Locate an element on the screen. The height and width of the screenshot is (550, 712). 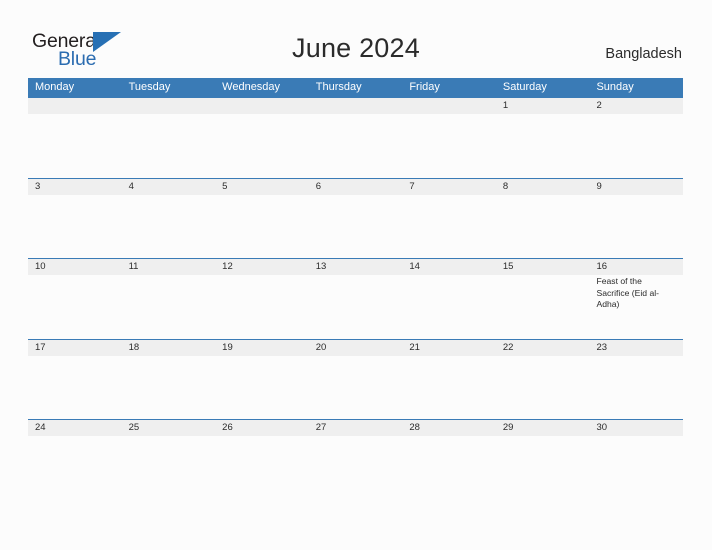
week-date-band: 24 25 26 27 28 29 30 is located at coordinates (355, 427).